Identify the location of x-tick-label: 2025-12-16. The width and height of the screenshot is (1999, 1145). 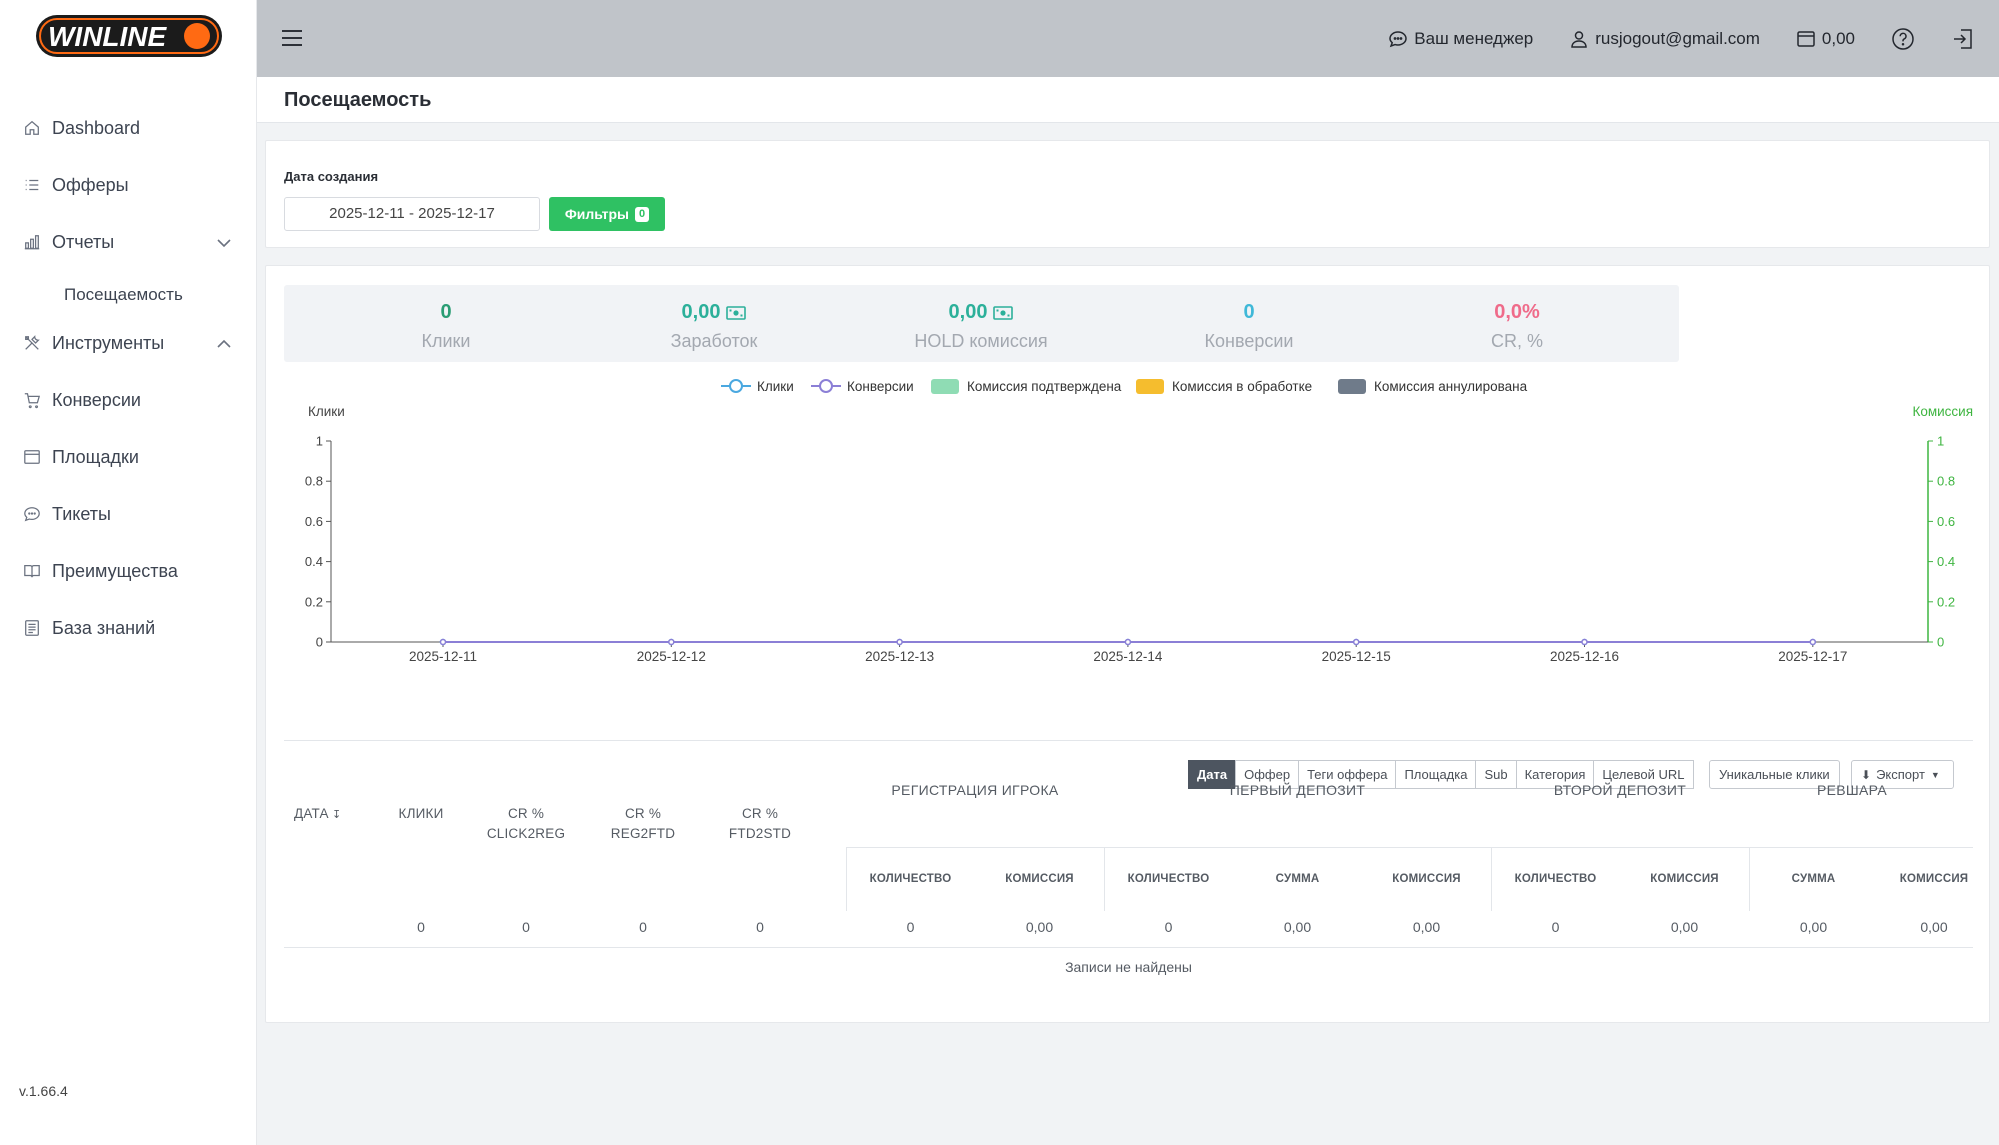
(1584, 656).